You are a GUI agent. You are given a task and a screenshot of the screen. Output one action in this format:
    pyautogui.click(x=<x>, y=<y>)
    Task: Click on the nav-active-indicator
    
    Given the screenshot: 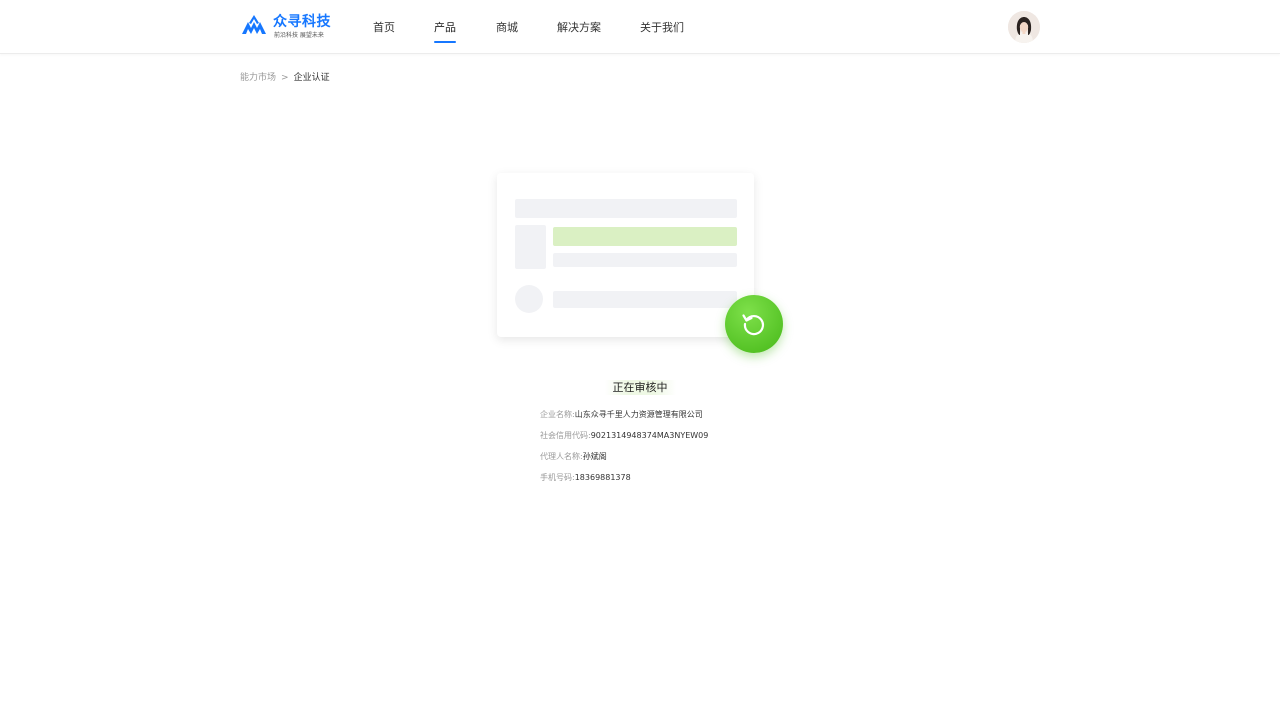 What is the action you would take?
    pyautogui.click(x=445, y=42)
    